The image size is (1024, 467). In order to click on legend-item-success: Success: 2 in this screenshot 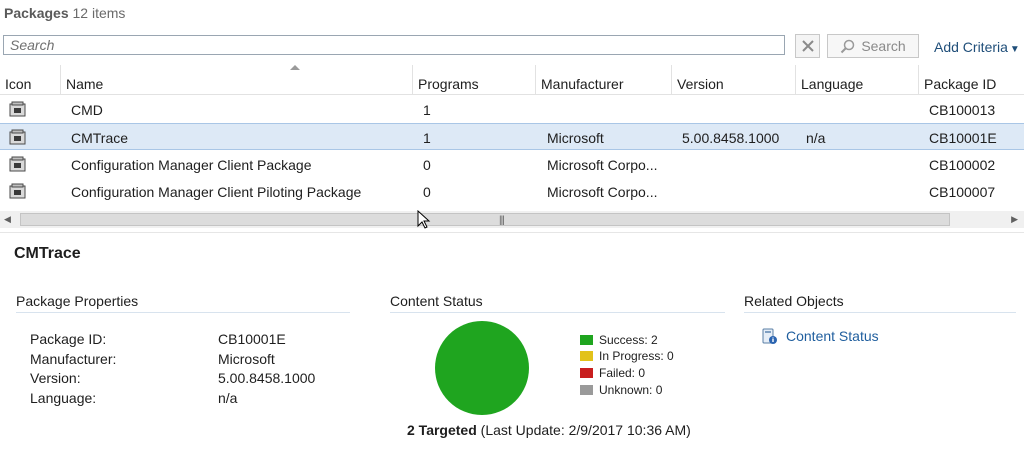, I will do `click(619, 340)`.